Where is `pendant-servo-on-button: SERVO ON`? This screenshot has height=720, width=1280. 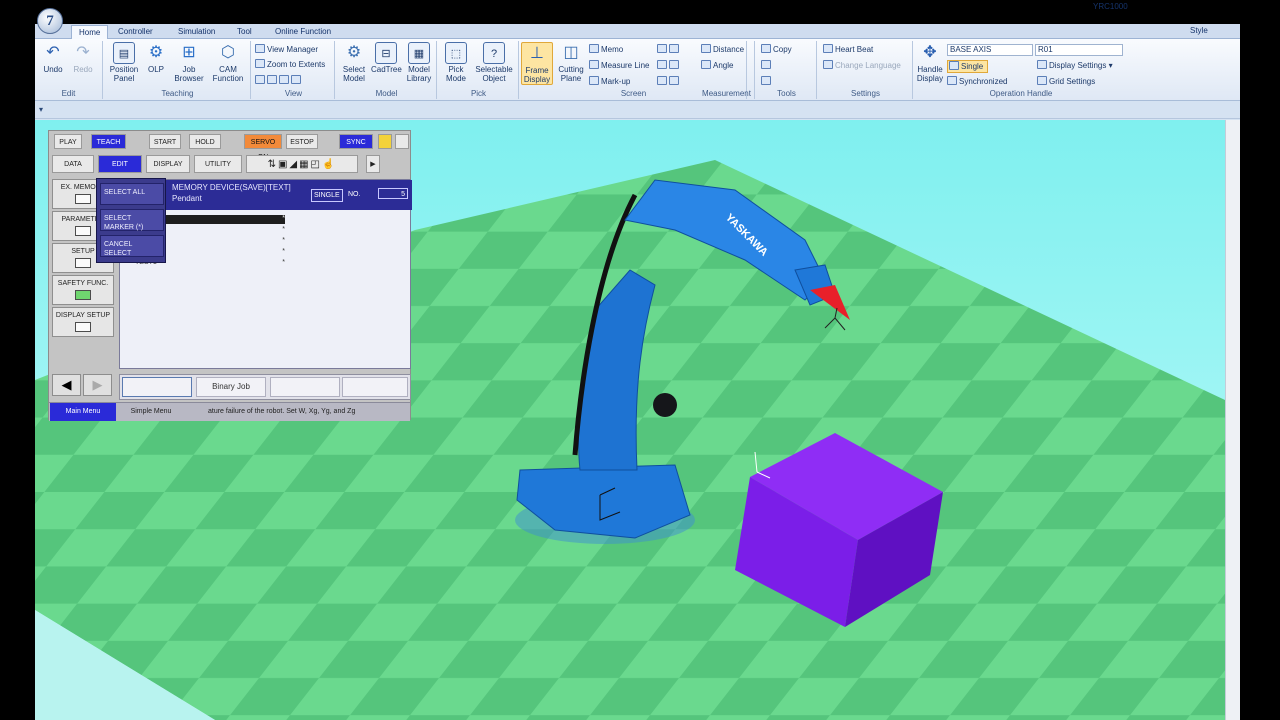 pendant-servo-on-button: SERVO ON is located at coordinates (263, 147).